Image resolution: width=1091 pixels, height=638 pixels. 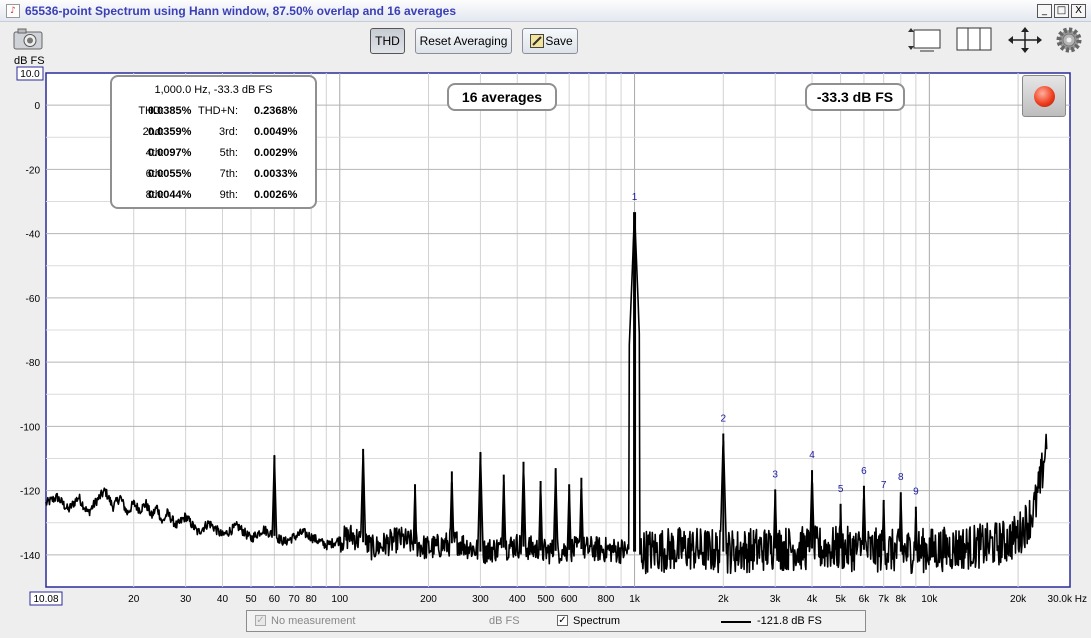 I want to click on x-tick-label: 30.0k Hz, so click(x=1067, y=599).